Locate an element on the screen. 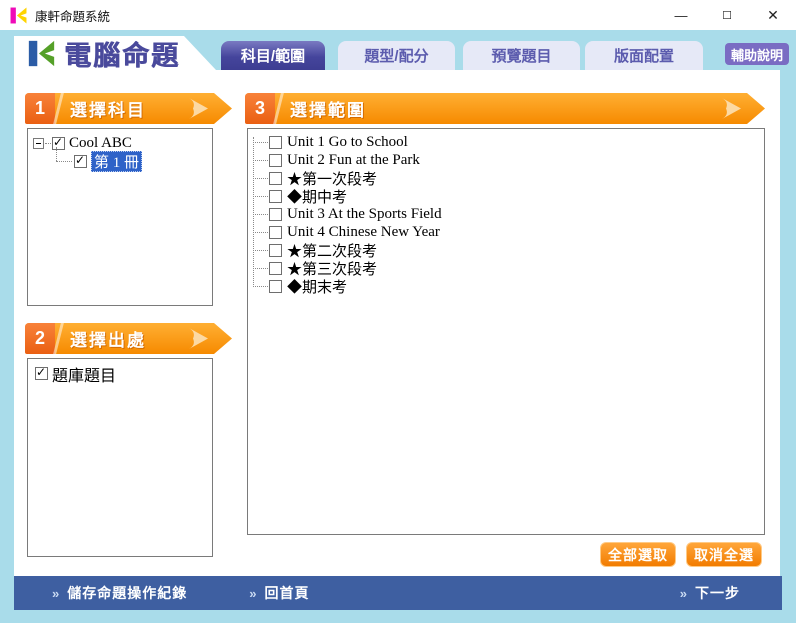 This screenshot has width=796, height=623. select-all-button: 全部選取 is located at coordinates (638, 554).